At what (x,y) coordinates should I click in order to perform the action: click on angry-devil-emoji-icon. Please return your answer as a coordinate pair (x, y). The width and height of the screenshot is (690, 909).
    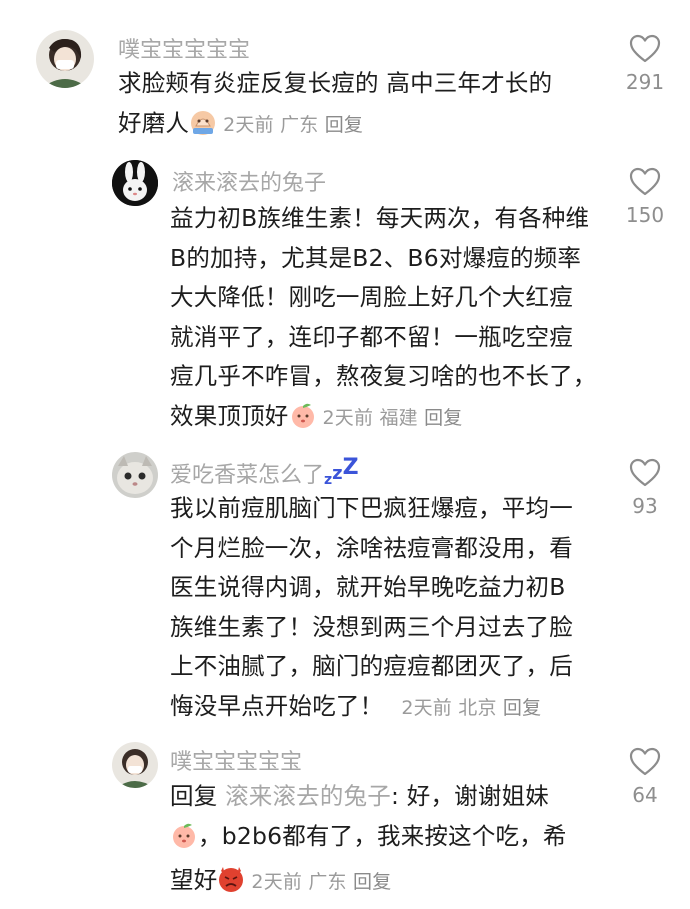
    Looking at the image, I should click on (231, 885).